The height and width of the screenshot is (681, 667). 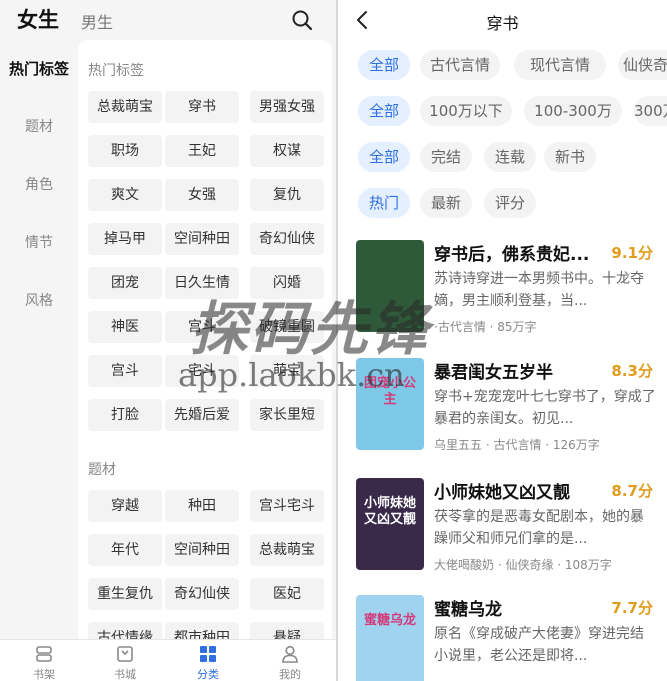 What do you see at coordinates (502, 493) in the screenshot?
I see `book-title: 小师妹她又凶又靓` at bounding box center [502, 493].